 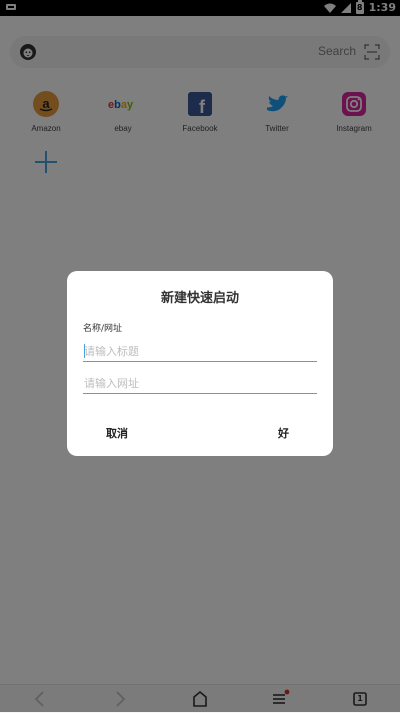 What do you see at coordinates (84, 351) in the screenshot?
I see `text-cursor` at bounding box center [84, 351].